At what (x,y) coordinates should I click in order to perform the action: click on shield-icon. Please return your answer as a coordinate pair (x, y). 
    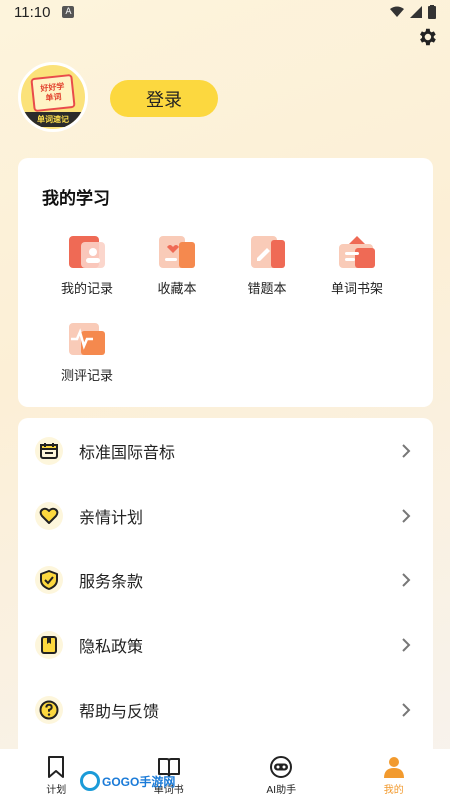
    Looking at the image, I should click on (49, 580).